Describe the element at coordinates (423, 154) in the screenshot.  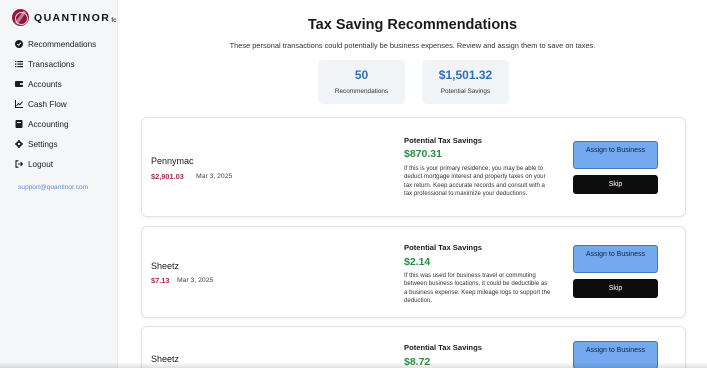
I see `savings-value: $870.31` at that location.